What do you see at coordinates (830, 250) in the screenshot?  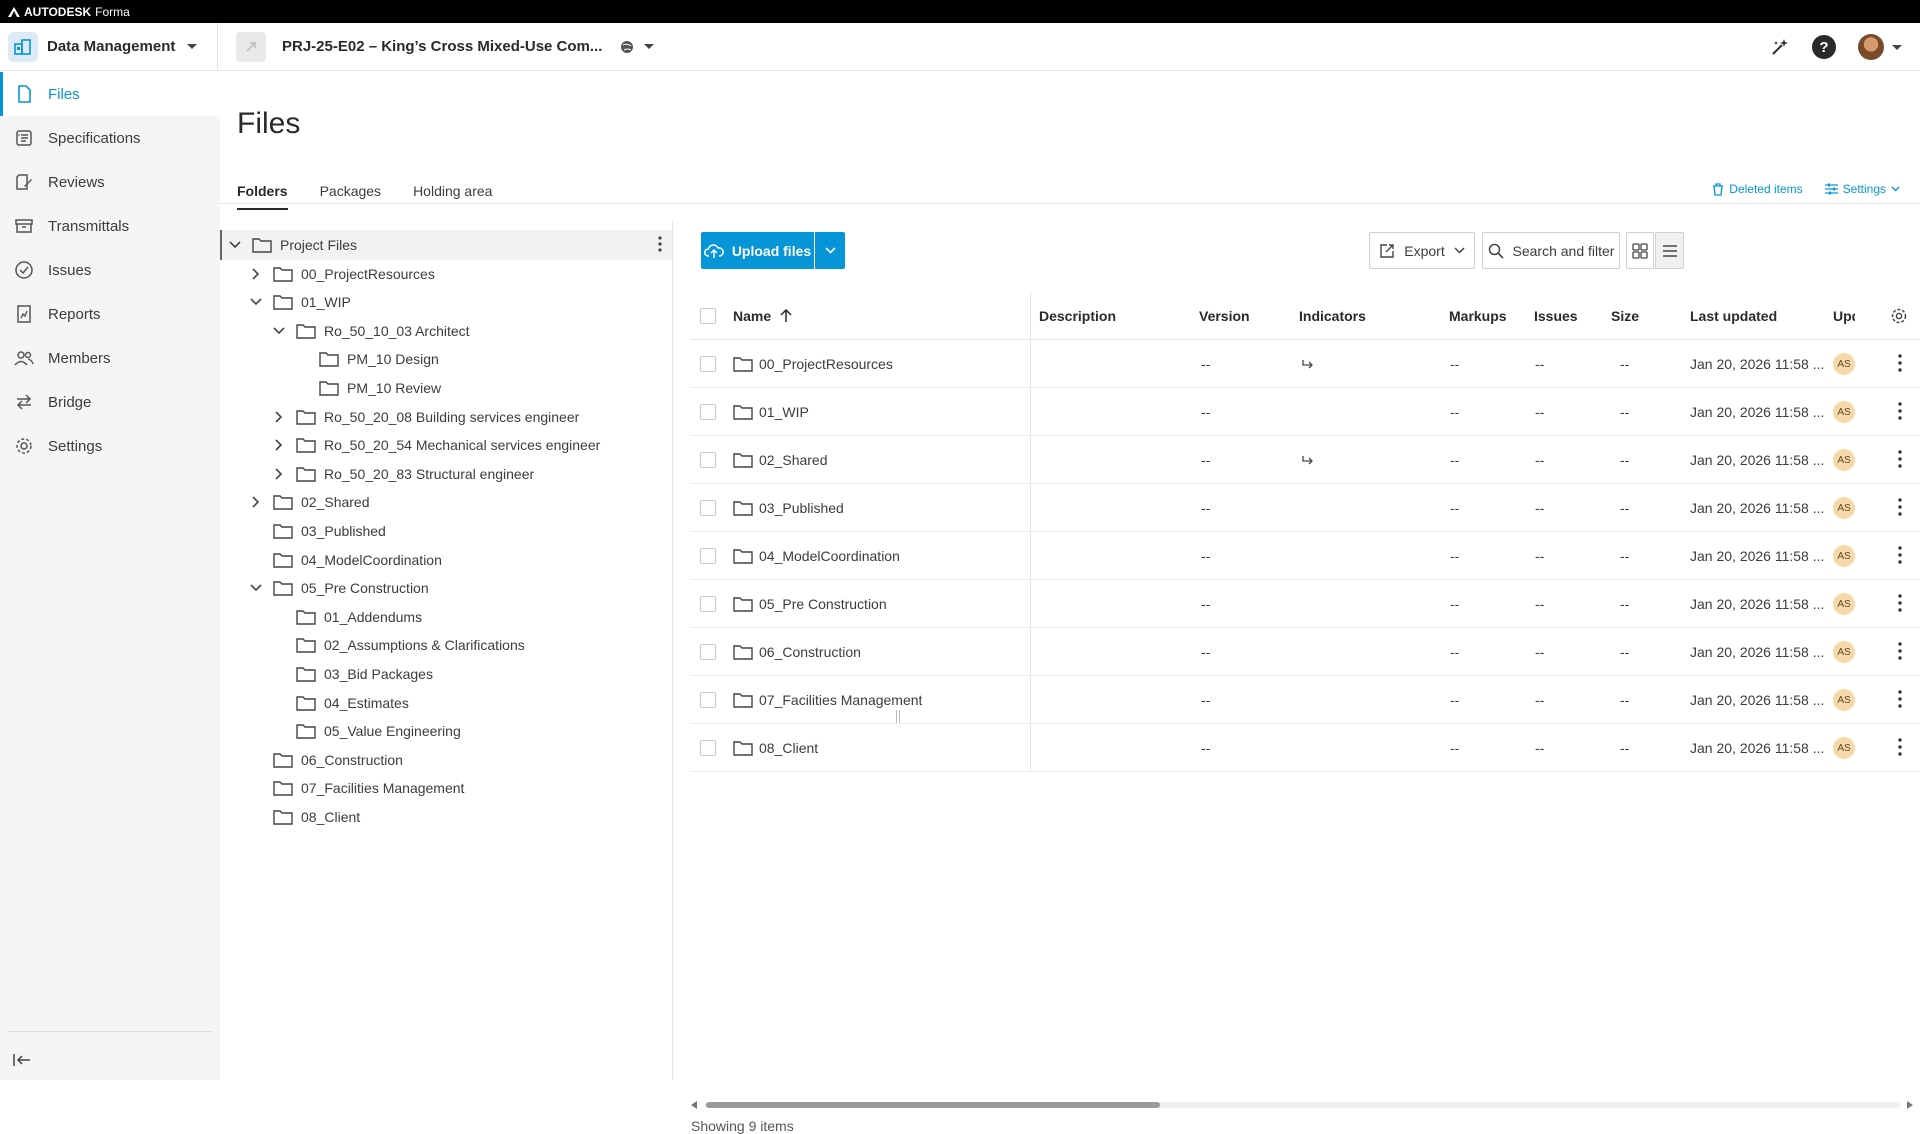 I see `upload-options-button` at bounding box center [830, 250].